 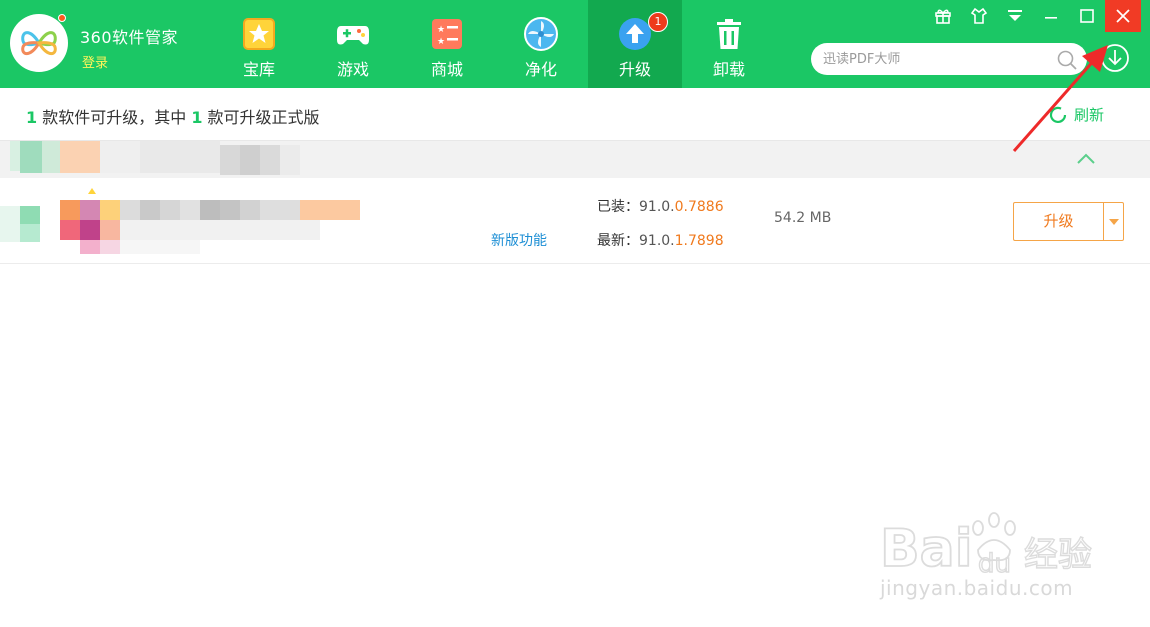 I want to click on window-controls, so click(x=1033, y=16).